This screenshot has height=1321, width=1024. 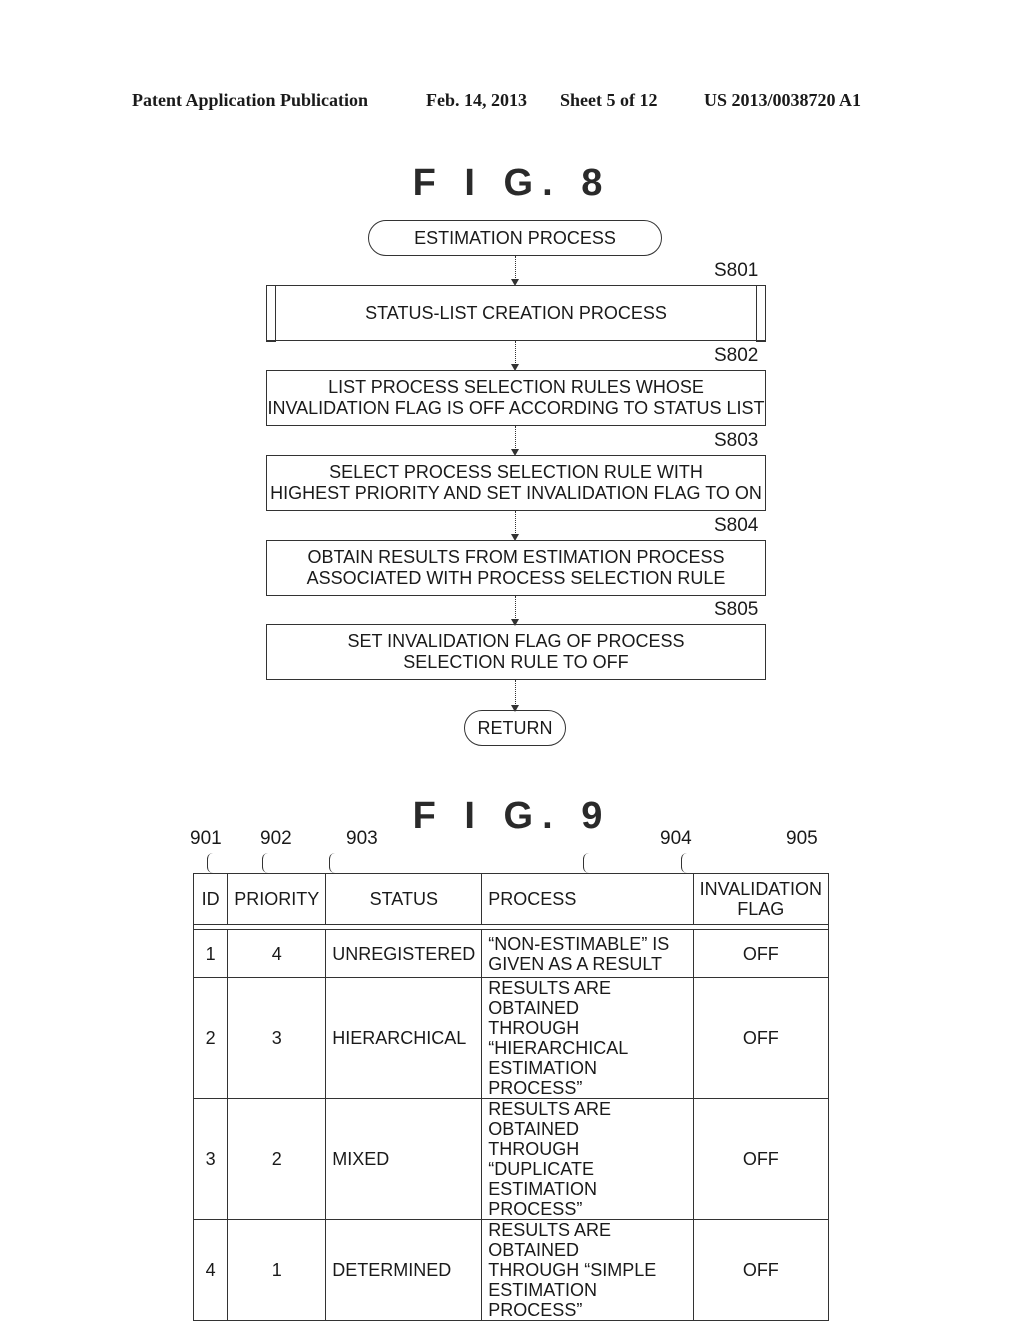 I want to click on step-id-s804: S804, so click(x=736, y=525).